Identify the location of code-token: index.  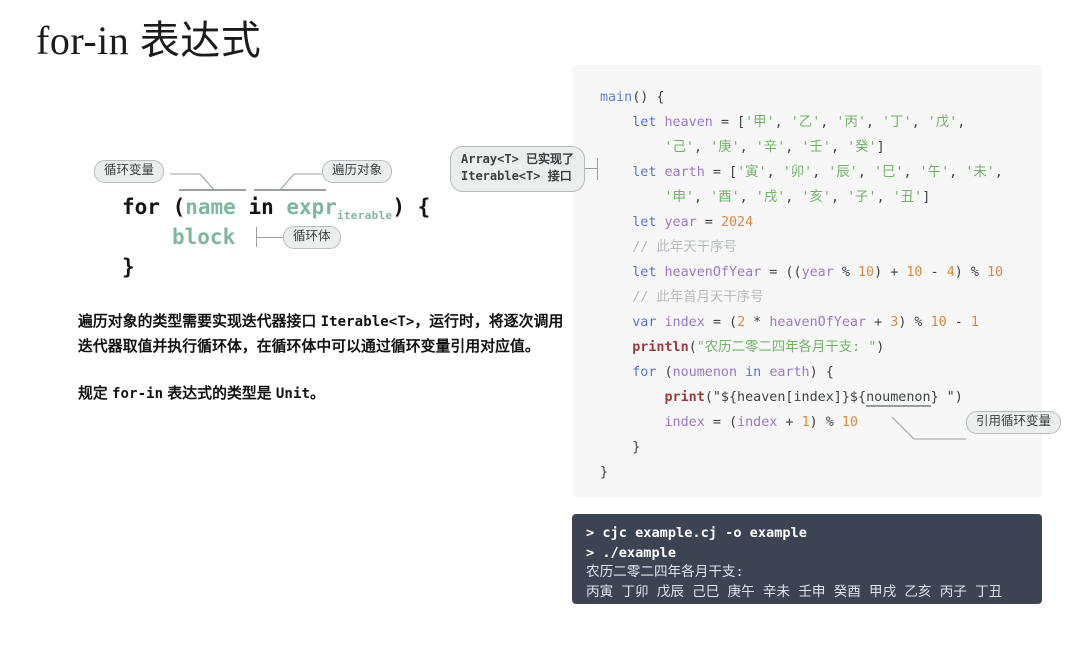
(684, 322).